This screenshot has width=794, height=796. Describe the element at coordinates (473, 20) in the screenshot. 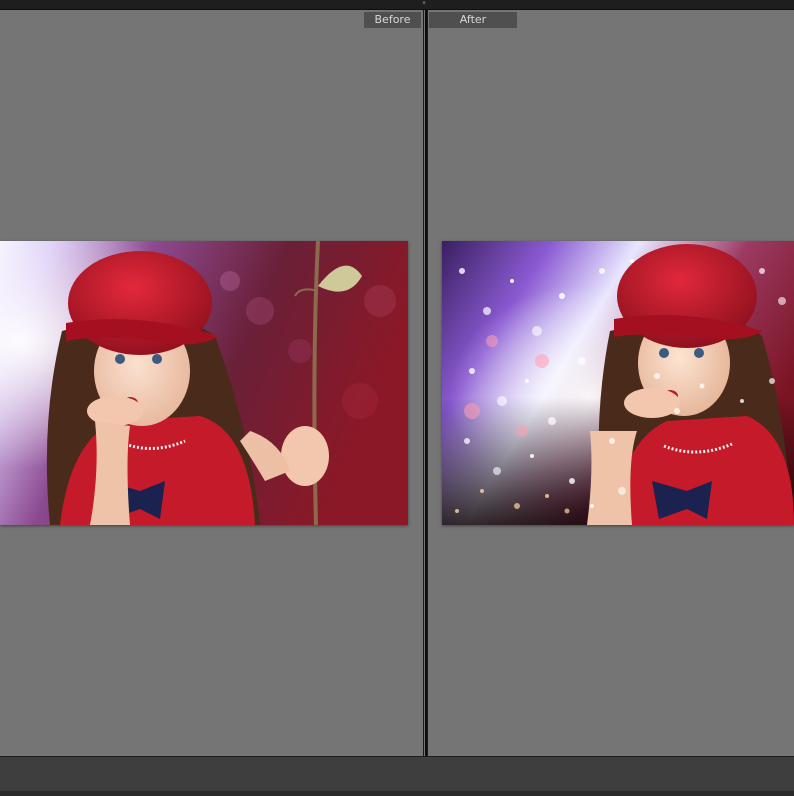

I see `after-label: After` at that location.